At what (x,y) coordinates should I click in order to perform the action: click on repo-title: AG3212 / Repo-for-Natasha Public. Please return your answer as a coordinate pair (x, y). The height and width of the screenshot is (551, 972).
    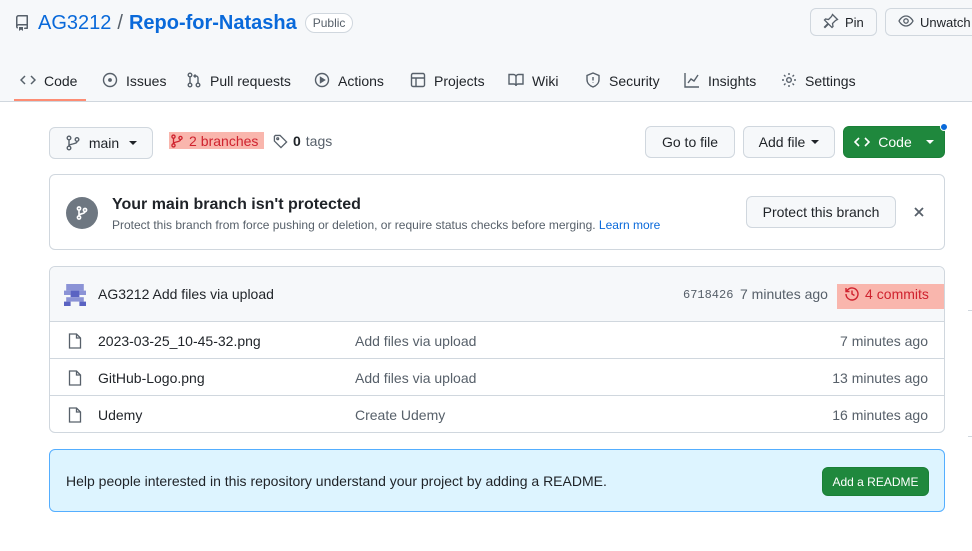
    Looking at the image, I should click on (184, 23).